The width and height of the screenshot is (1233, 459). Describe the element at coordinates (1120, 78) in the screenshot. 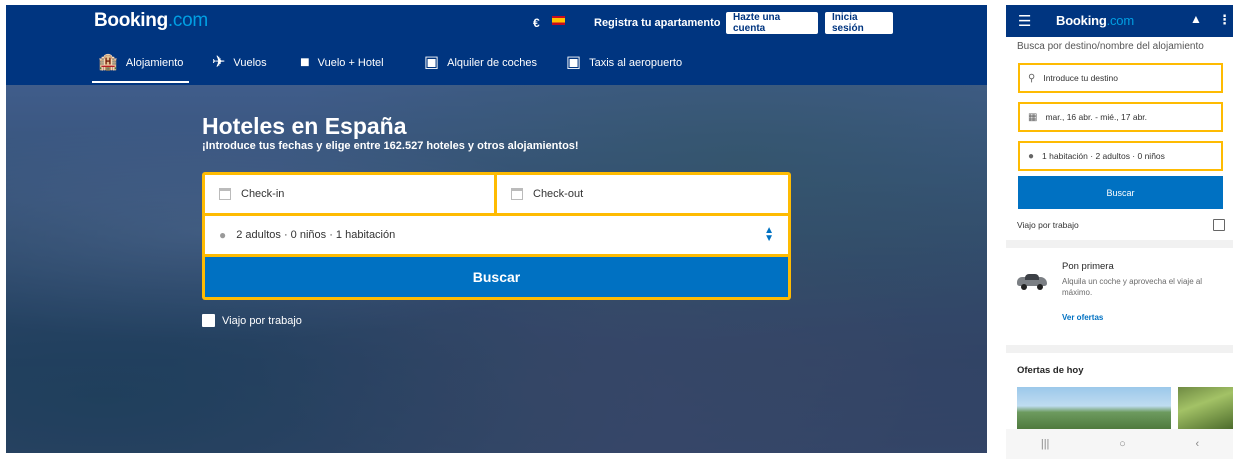

I see `destination-input: ⚲ Introduce tu destino` at that location.